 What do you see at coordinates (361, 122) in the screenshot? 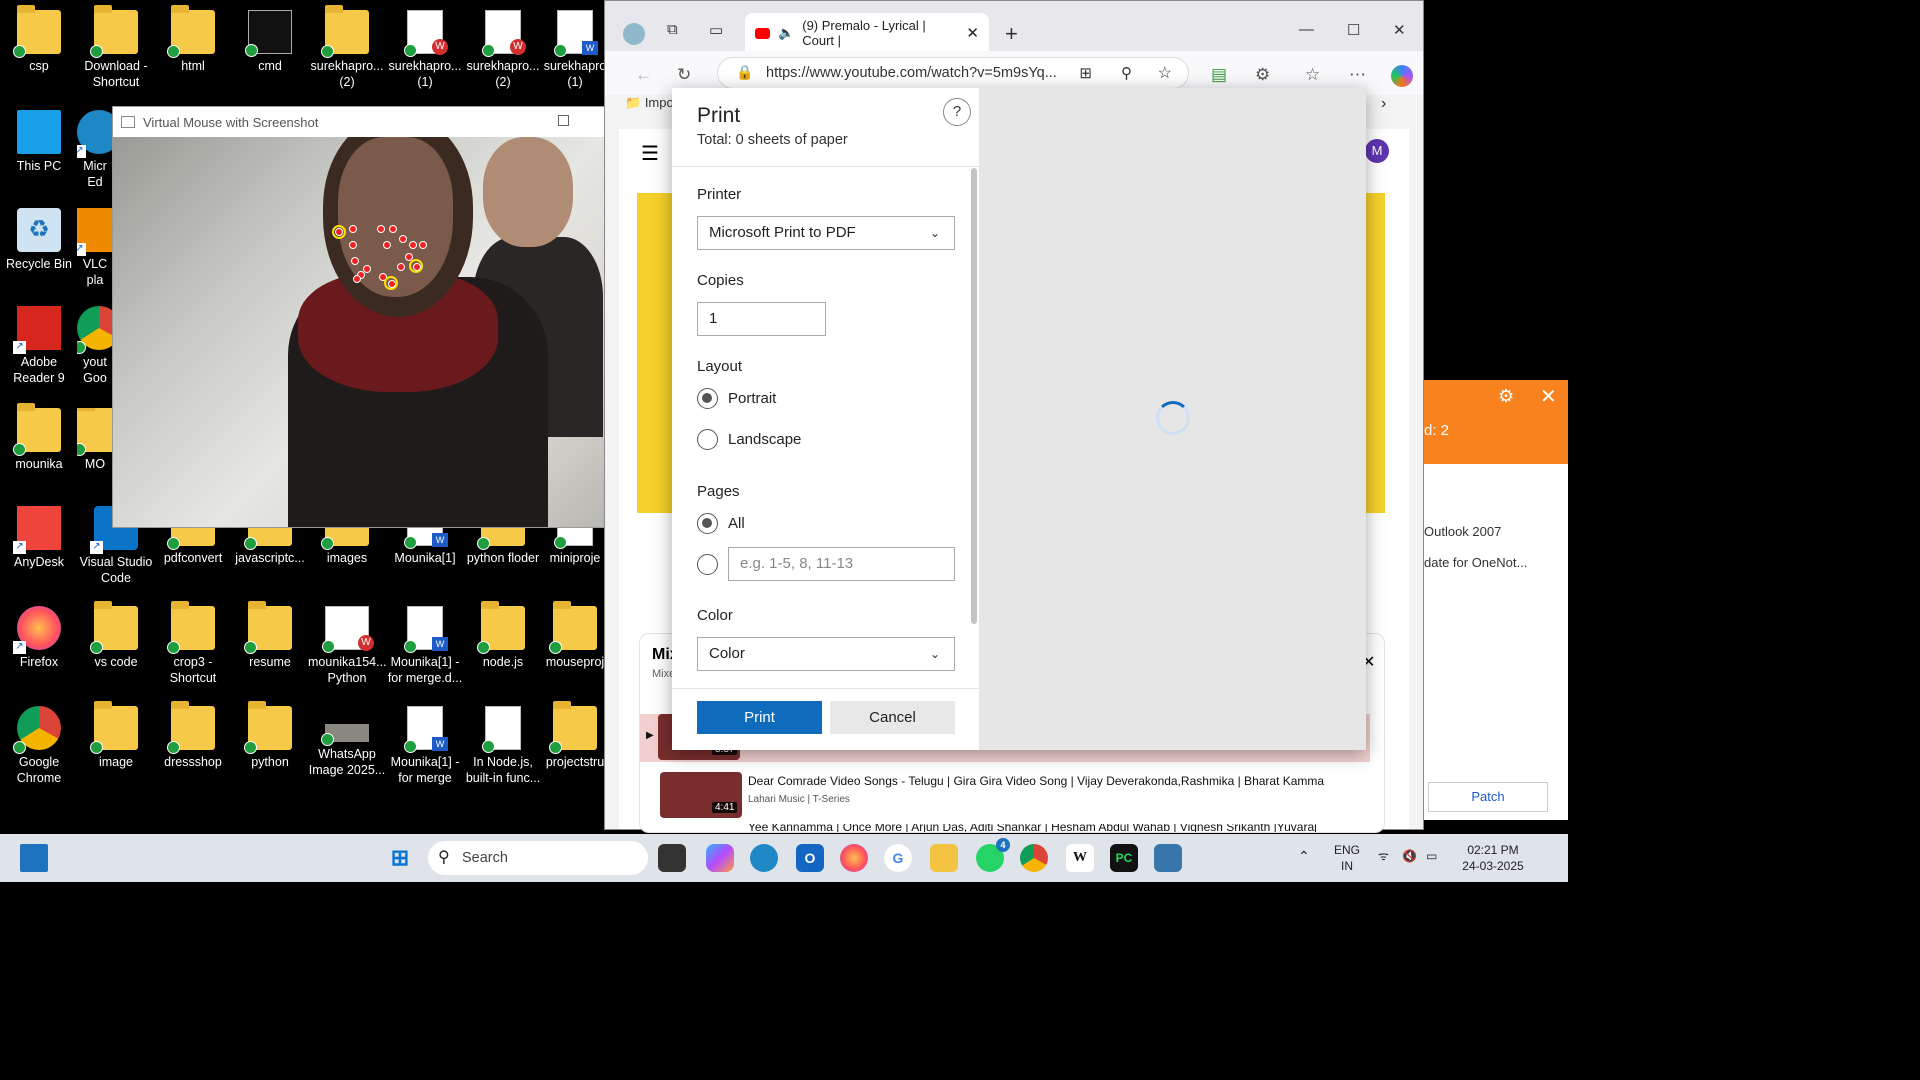
I see `virtual-mouse-titlebar: Virtual Mouse with Screenshot` at bounding box center [361, 122].